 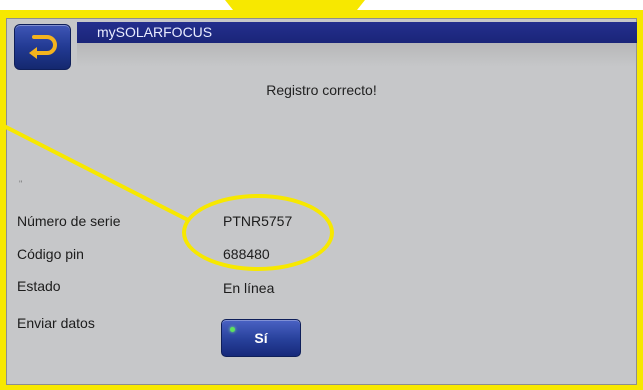 What do you see at coordinates (258, 232) in the screenshot?
I see `highlight-ellipse` at bounding box center [258, 232].